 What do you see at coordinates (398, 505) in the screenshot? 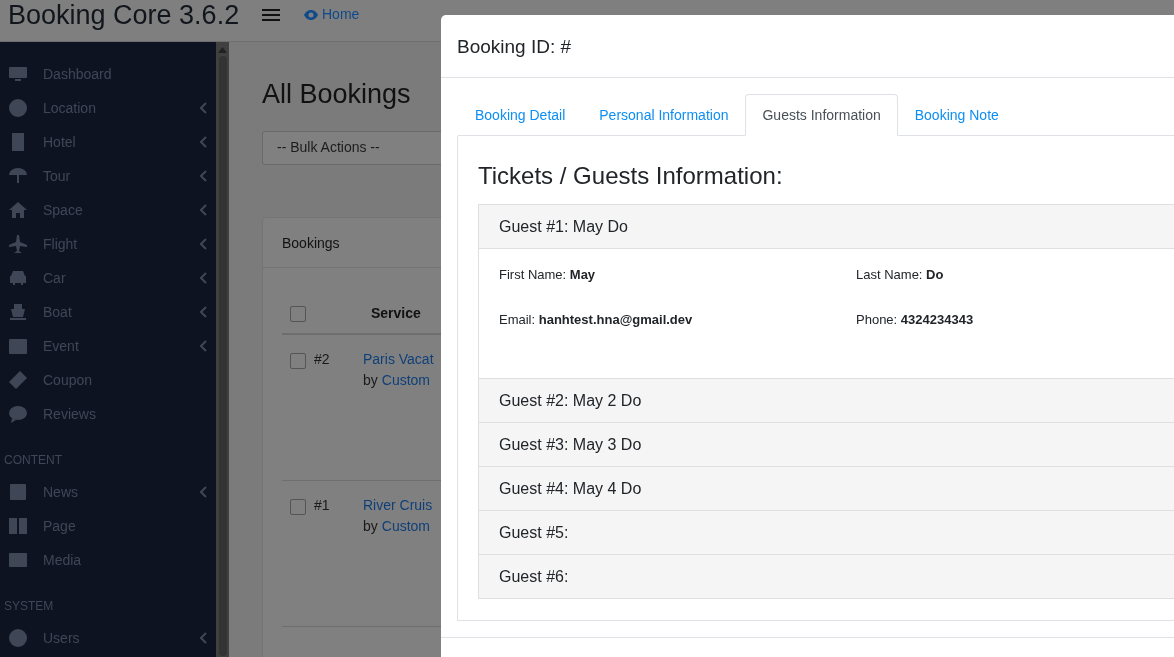
I see `service-link: River Cruis` at bounding box center [398, 505].